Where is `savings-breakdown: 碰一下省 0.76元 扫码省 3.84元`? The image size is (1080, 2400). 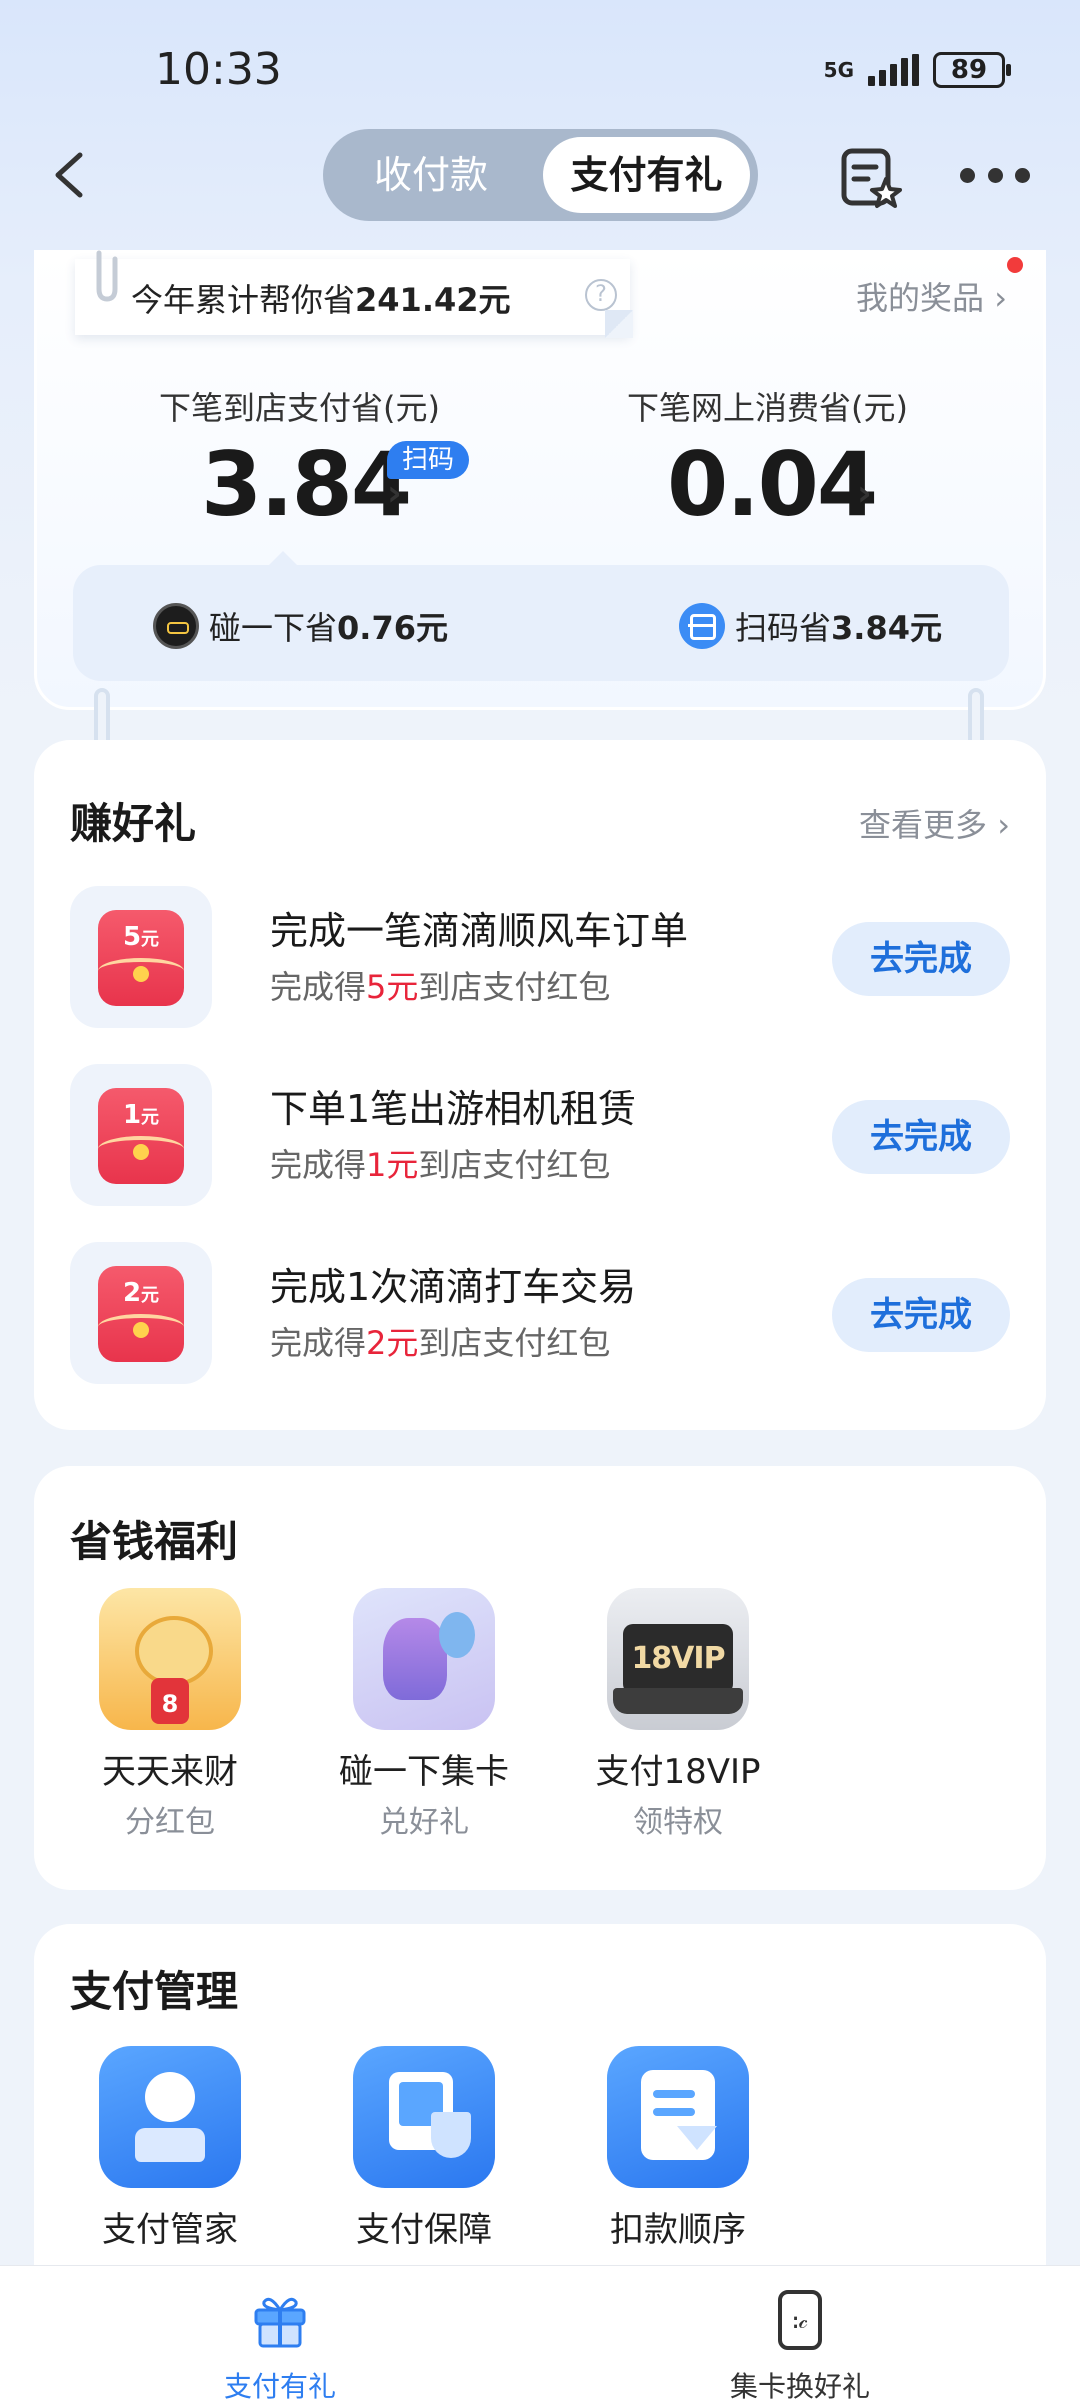
savings-breakdown: 碰一下省 0.76元 扫码省 3.84元 is located at coordinates (541, 616).